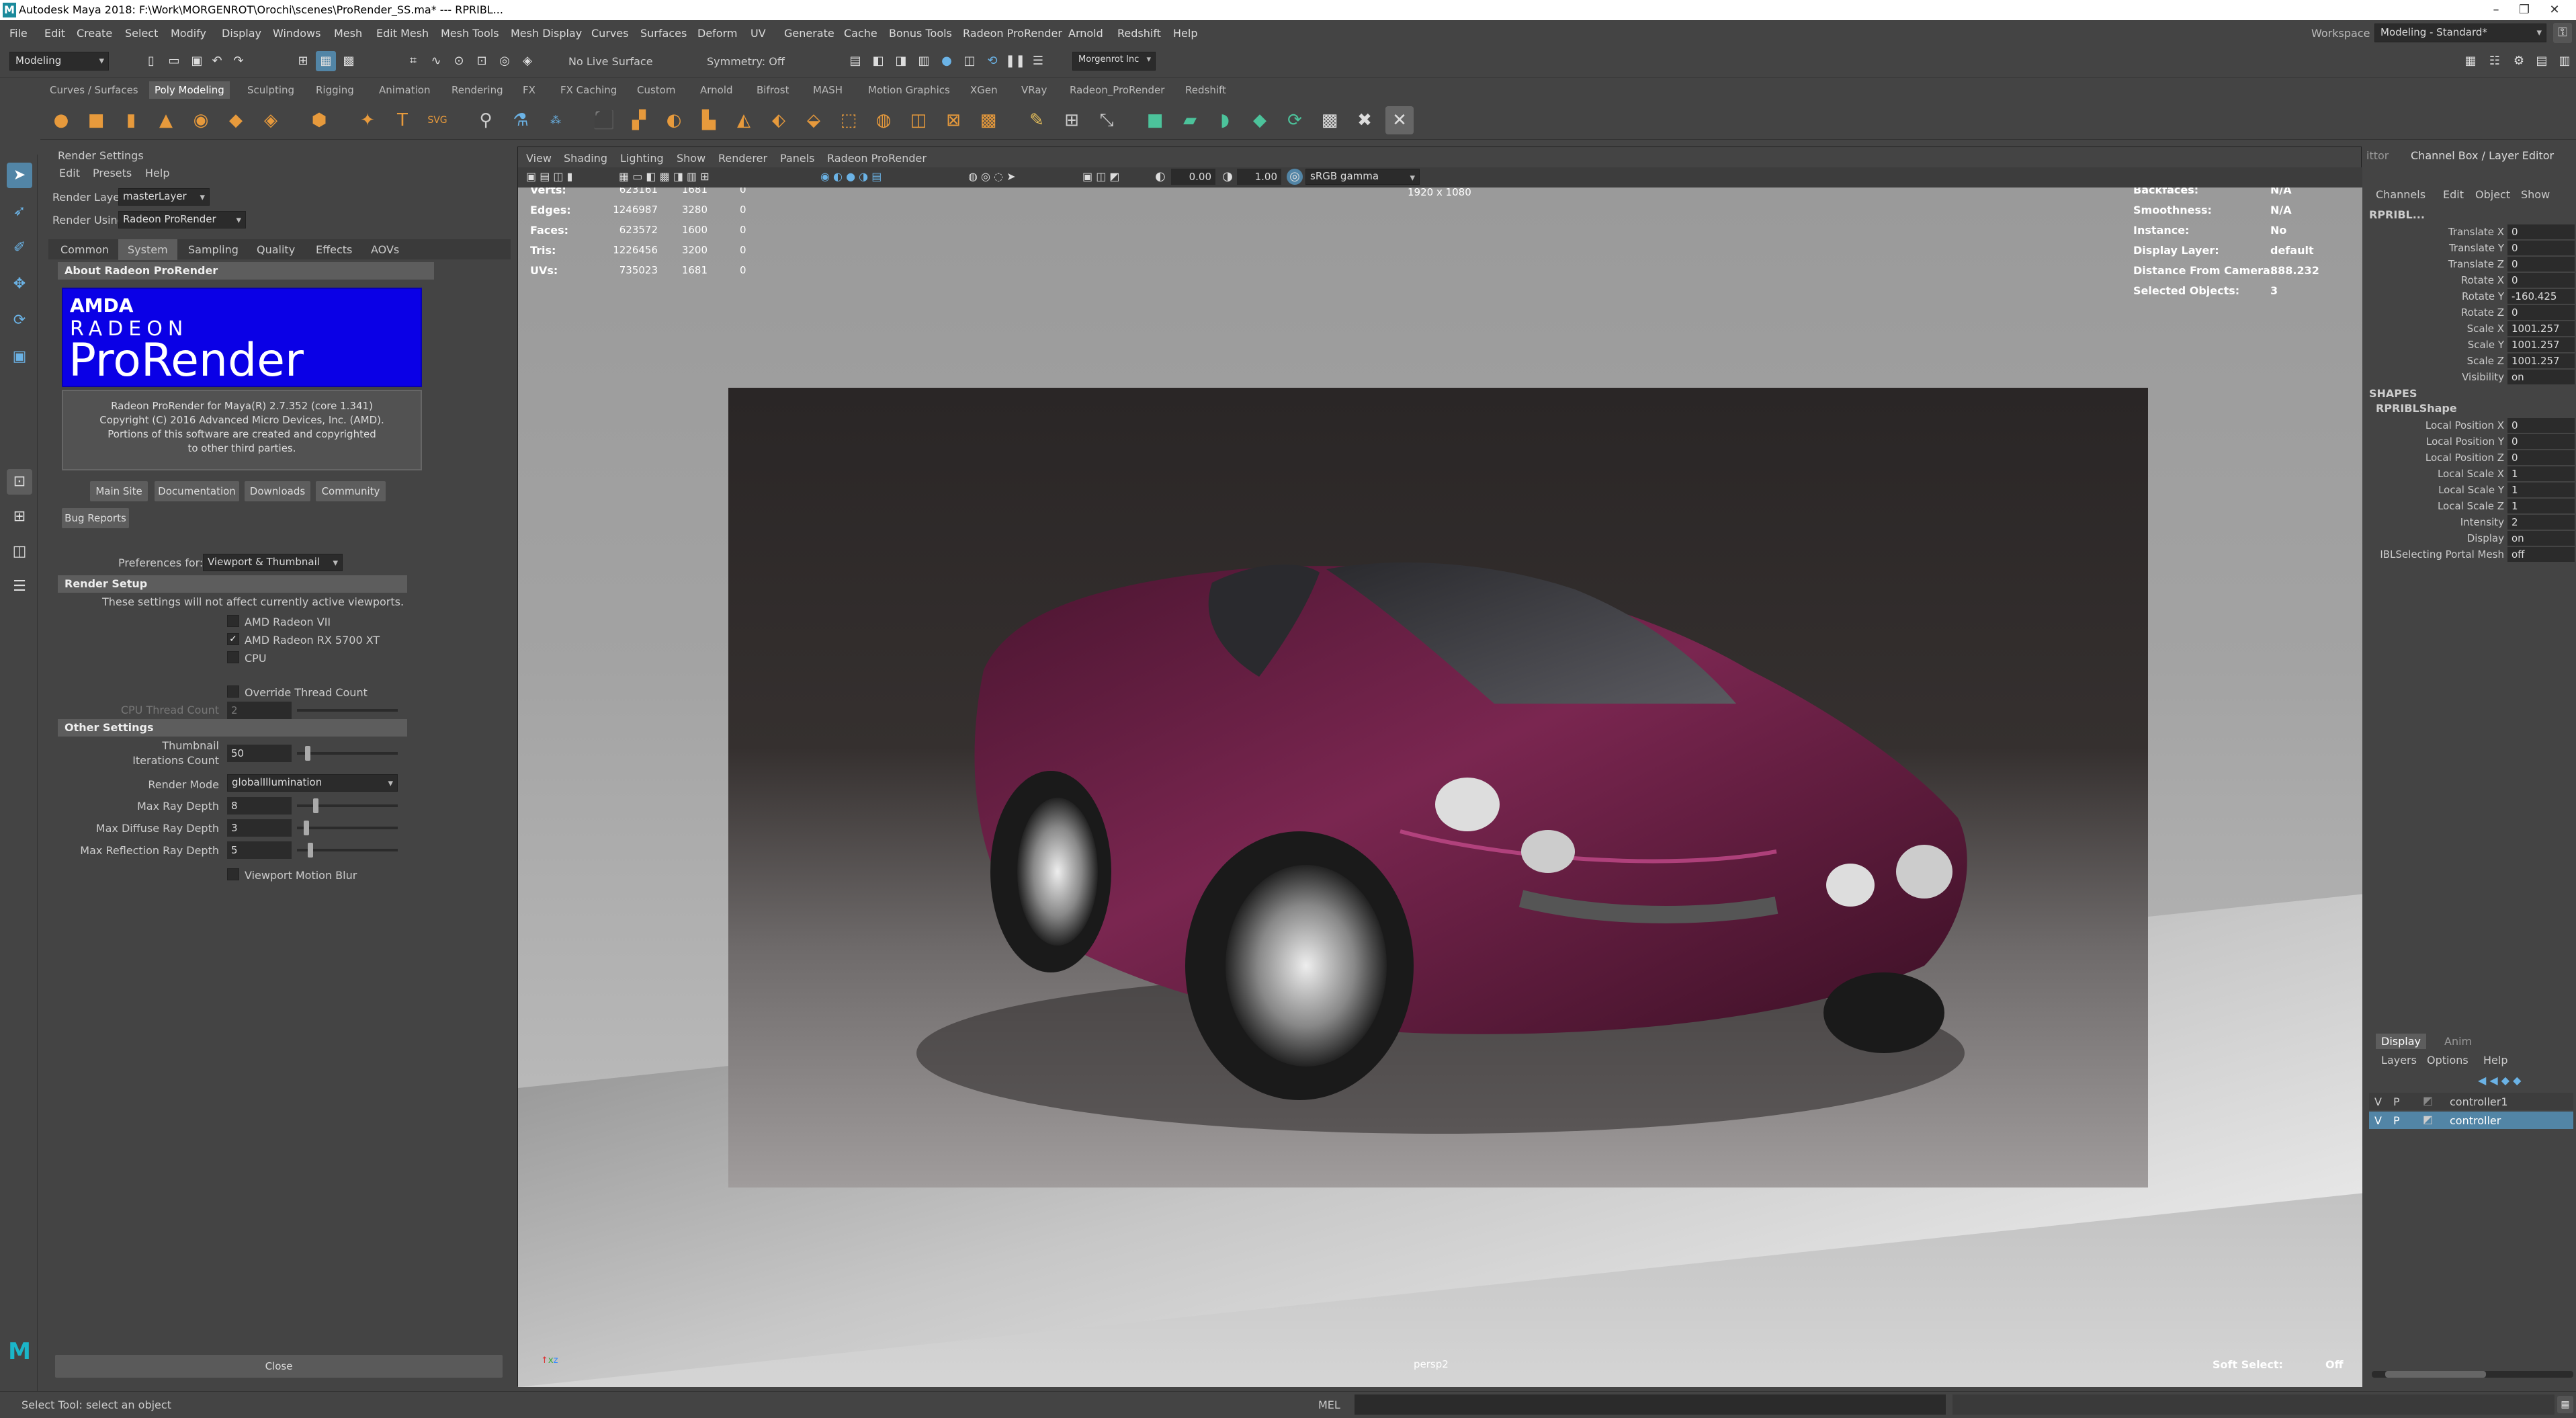  Describe the element at coordinates (1185, 33) in the screenshot. I see `menu-help: Help` at that location.